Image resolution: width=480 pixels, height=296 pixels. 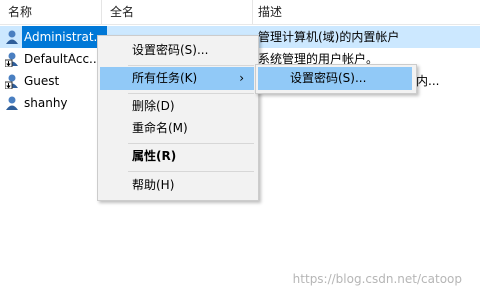 What do you see at coordinates (329, 37) in the screenshot?
I see `row-description: 管理计算机(域)的内置帐户` at bounding box center [329, 37].